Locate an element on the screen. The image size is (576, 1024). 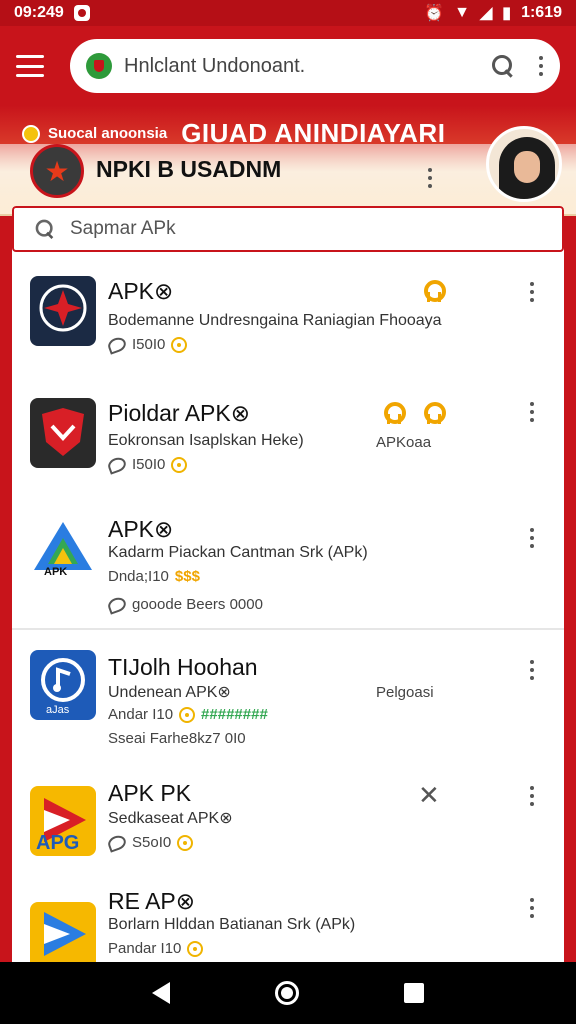
notification-app-icon is located at coordinates (81, 13).